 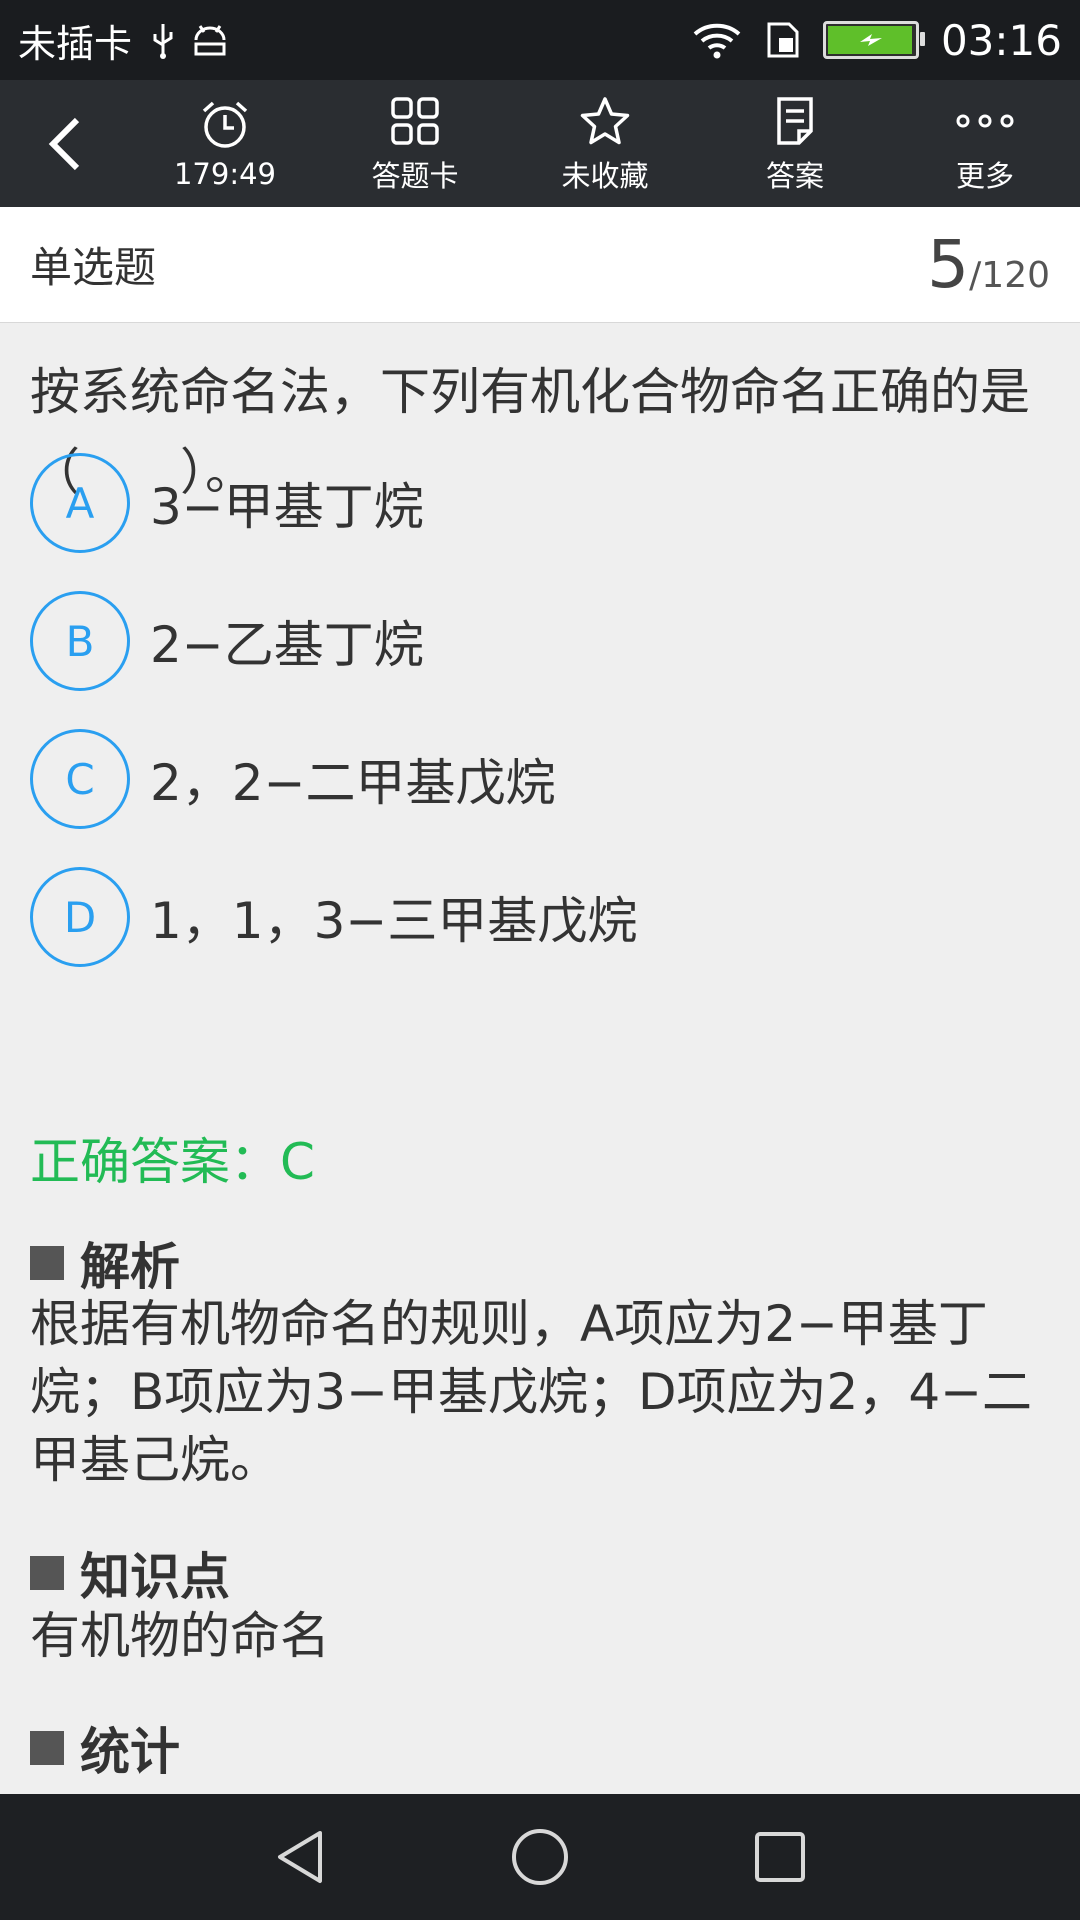 What do you see at coordinates (985, 143) in the screenshot?
I see `more-button: 更多` at bounding box center [985, 143].